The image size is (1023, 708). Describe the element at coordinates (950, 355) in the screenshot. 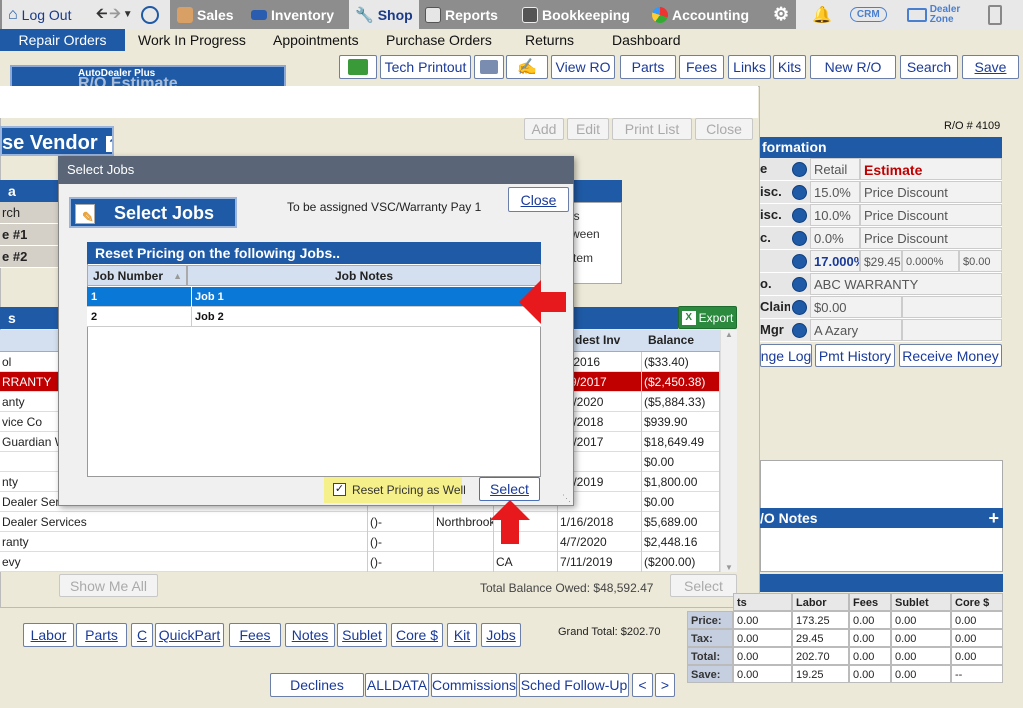

I see `receive-money-button: Receive Money` at that location.